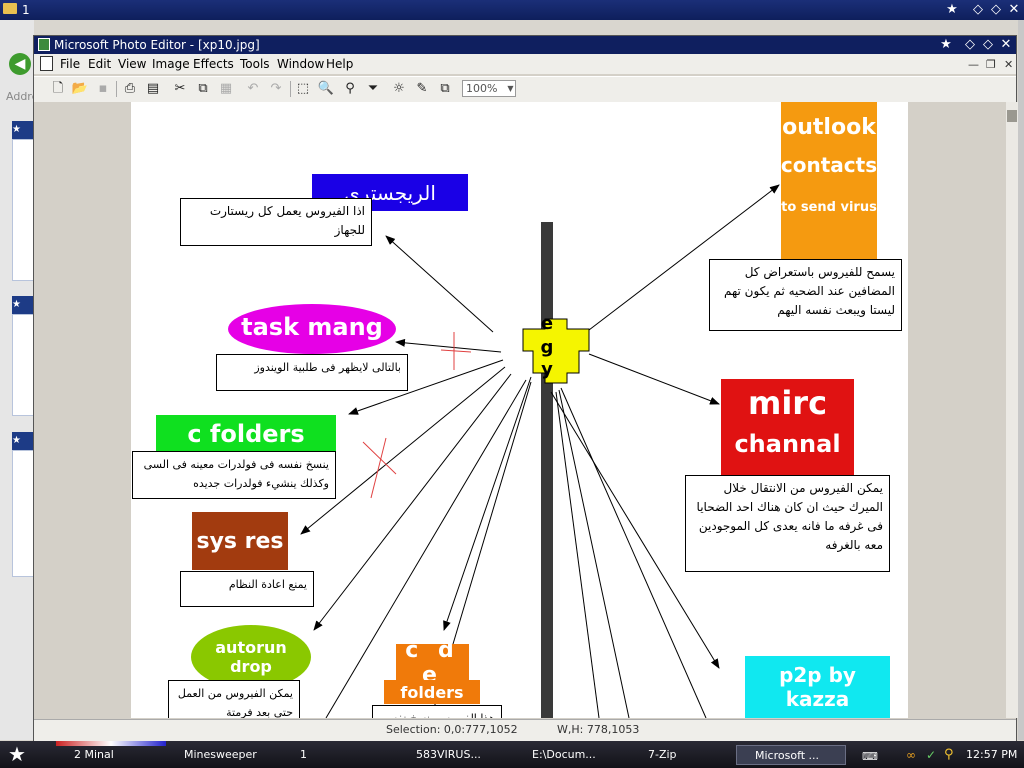  I want to click on mirc-title: mirc, so click(787, 403).